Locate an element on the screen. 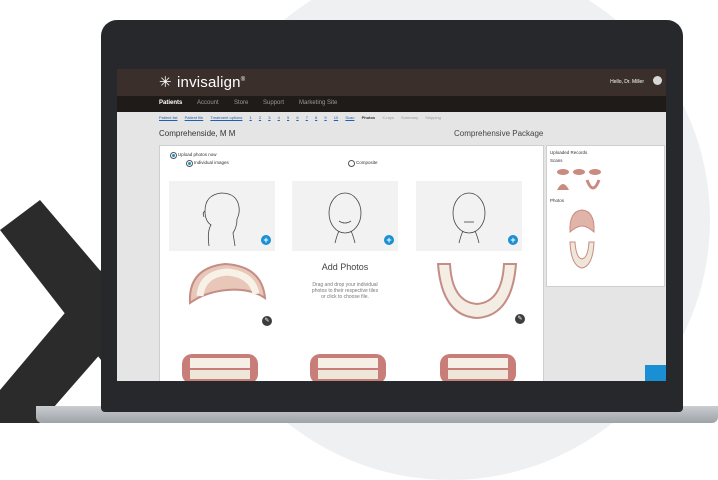  crumb-patient-list: Patient list is located at coordinates (168, 117).